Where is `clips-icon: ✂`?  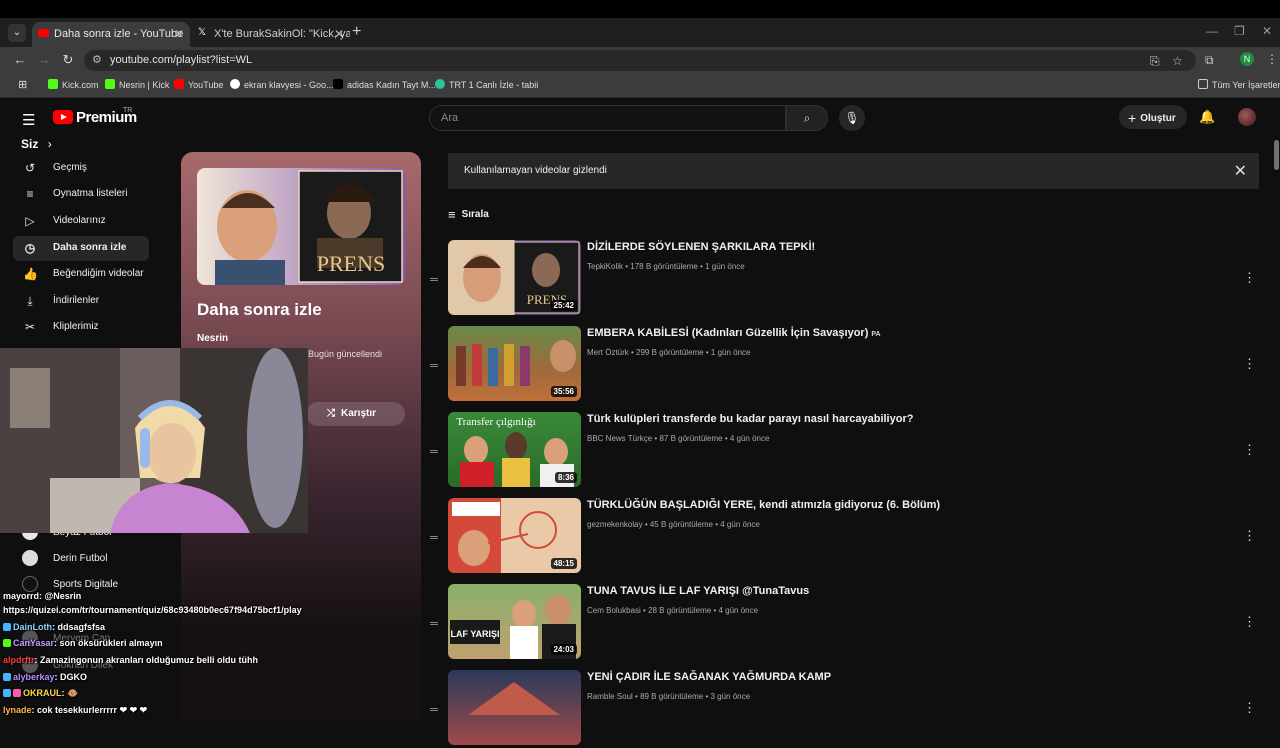 clips-icon: ✂ is located at coordinates (30, 327).